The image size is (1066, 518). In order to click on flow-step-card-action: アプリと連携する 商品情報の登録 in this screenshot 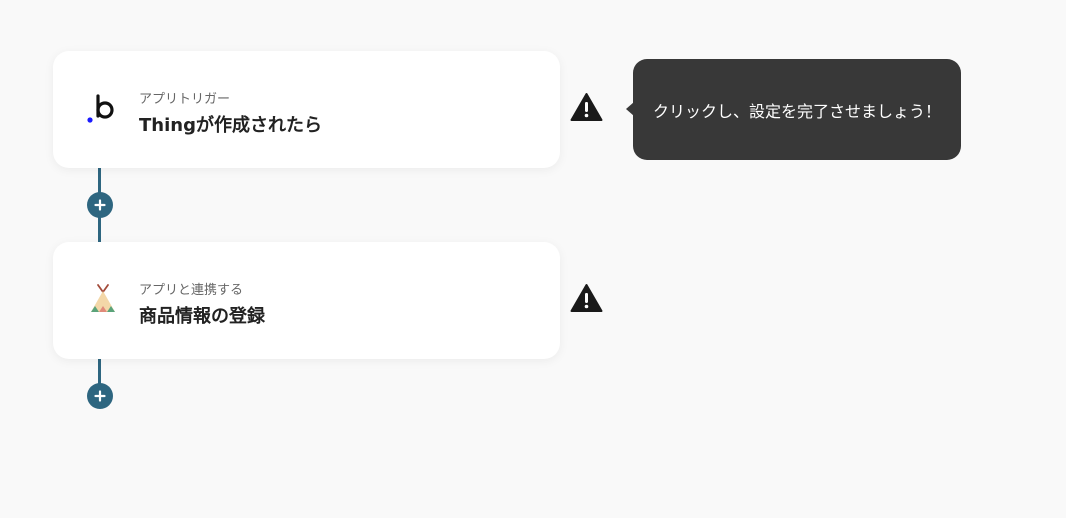, I will do `click(306, 300)`.